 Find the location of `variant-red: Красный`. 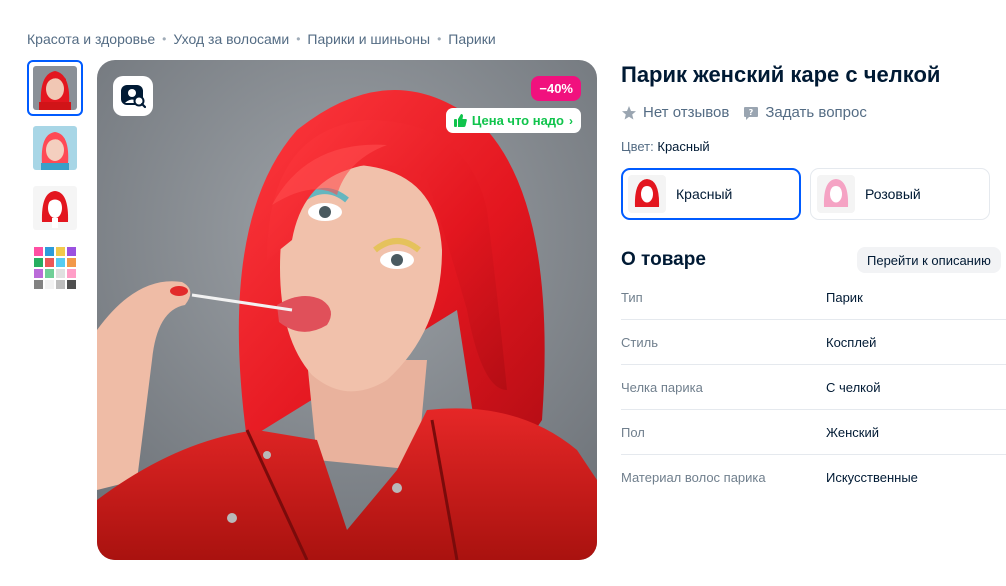

variant-red: Красный is located at coordinates (711, 194).